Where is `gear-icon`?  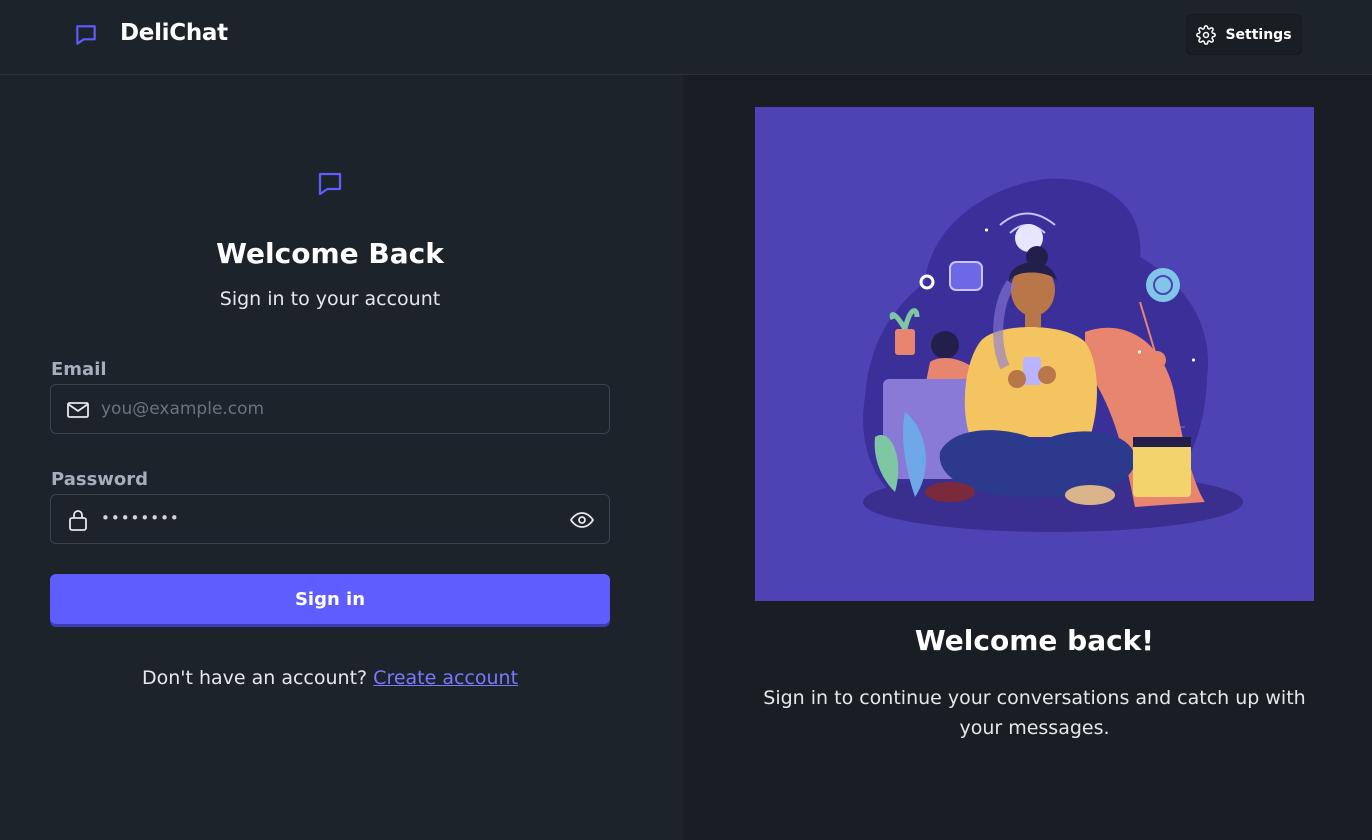 gear-icon is located at coordinates (1206, 34).